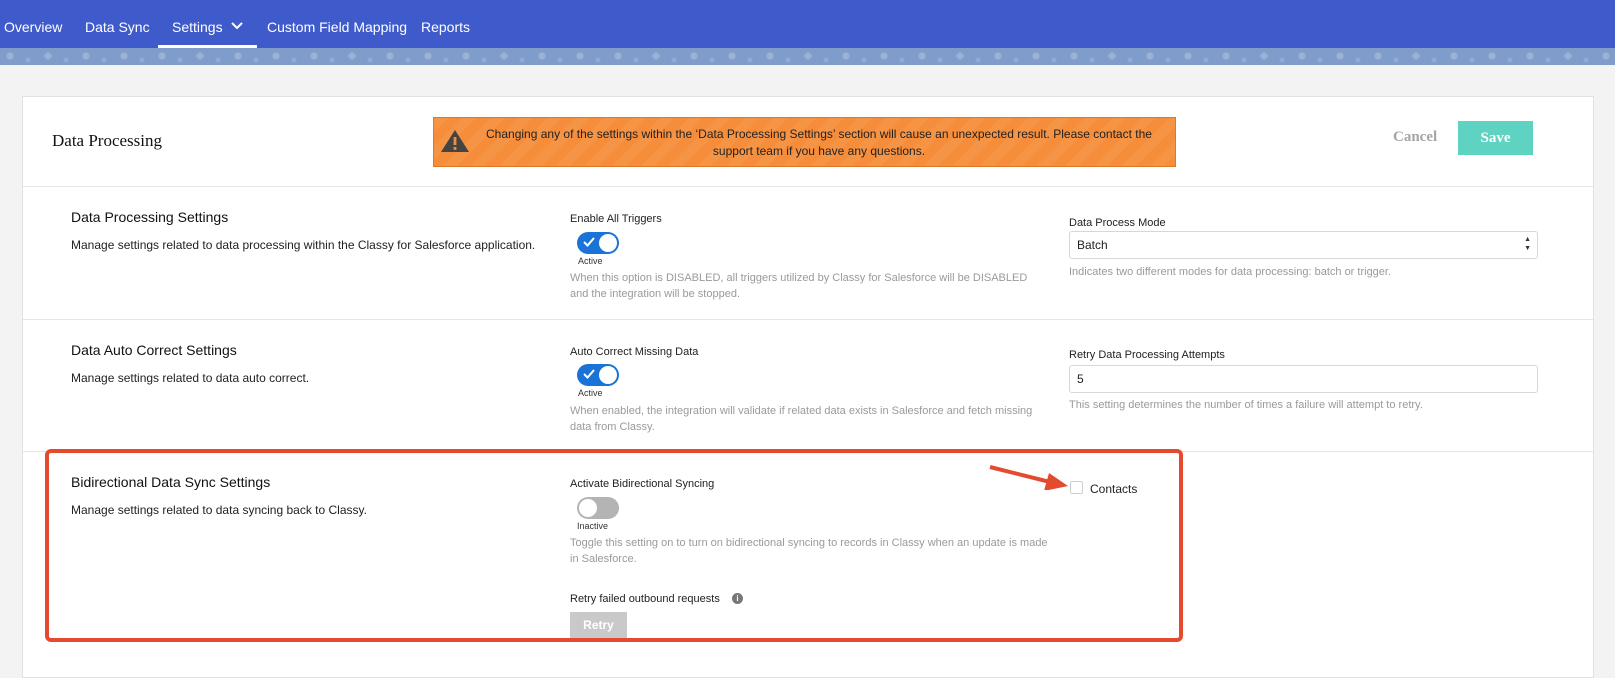 Image resolution: width=1615 pixels, height=678 pixels. I want to click on processing-section-title: Data Processing Settings, so click(150, 217).